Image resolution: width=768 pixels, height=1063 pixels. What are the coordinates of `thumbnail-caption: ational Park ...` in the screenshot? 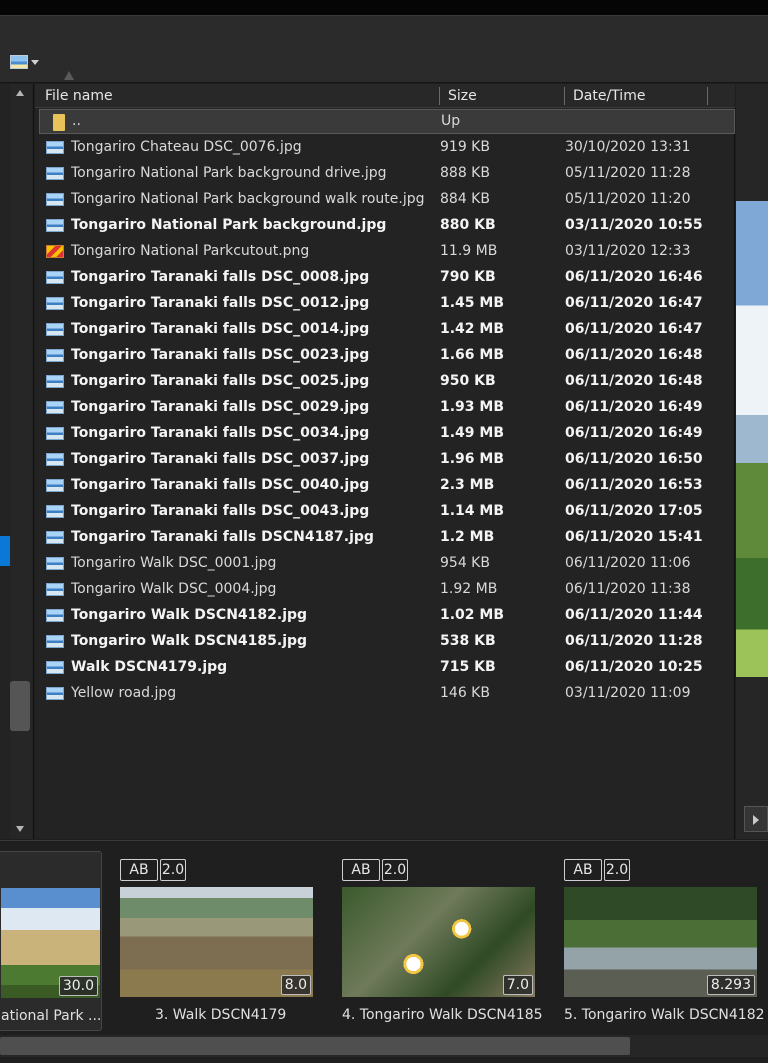 It's located at (51, 1016).